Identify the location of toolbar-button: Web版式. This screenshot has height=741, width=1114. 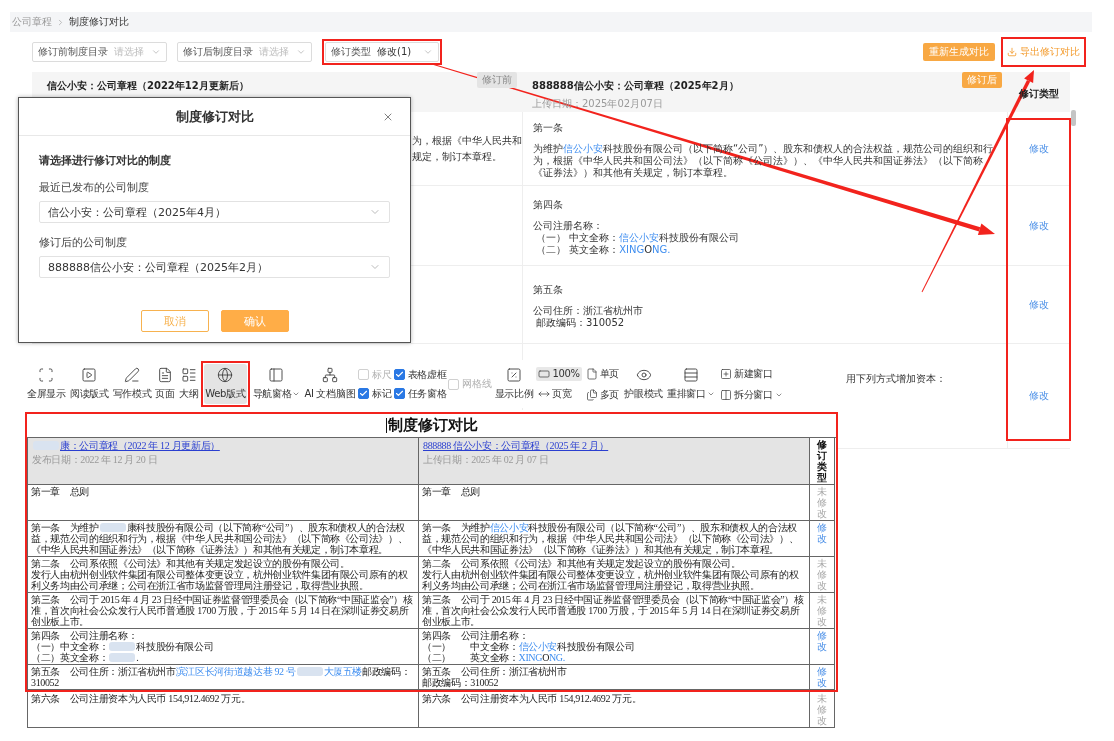
(225, 384).